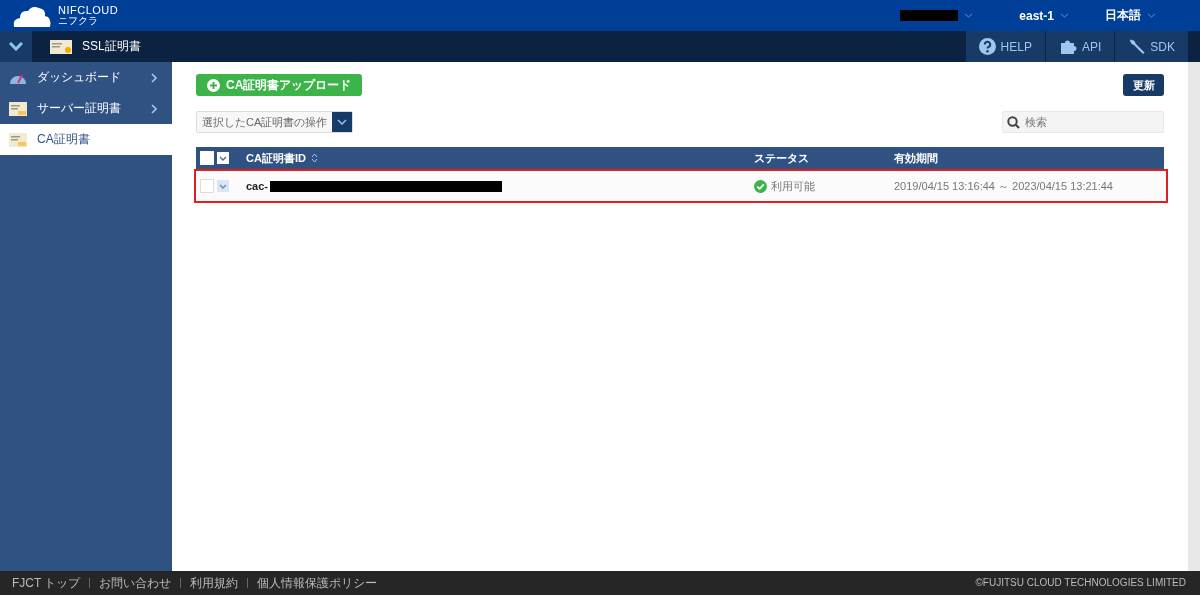 This screenshot has height=595, width=1200. Describe the element at coordinates (111, 46) in the screenshot. I see `page-title: SSL証明書` at that location.